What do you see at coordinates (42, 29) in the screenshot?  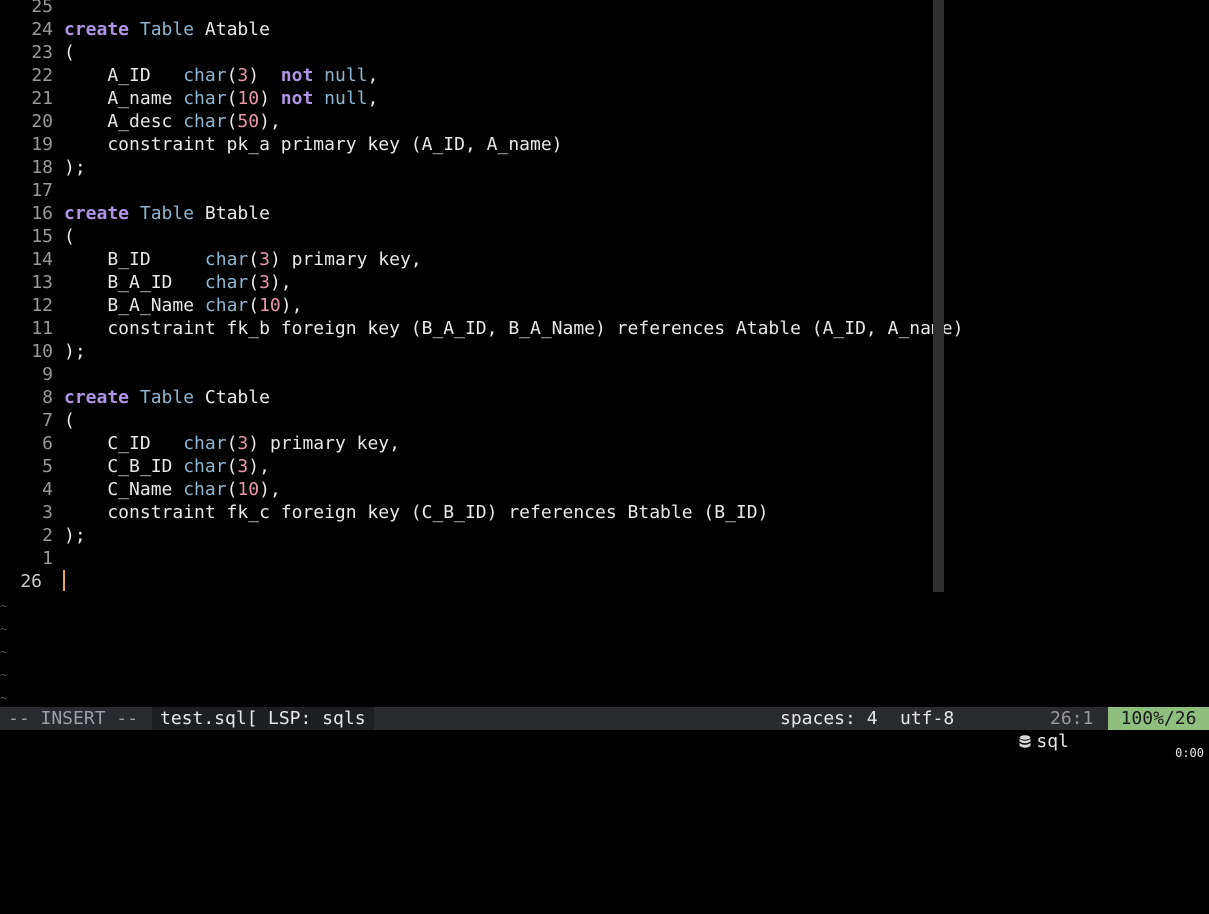 I see `line-number: 24` at bounding box center [42, 29].